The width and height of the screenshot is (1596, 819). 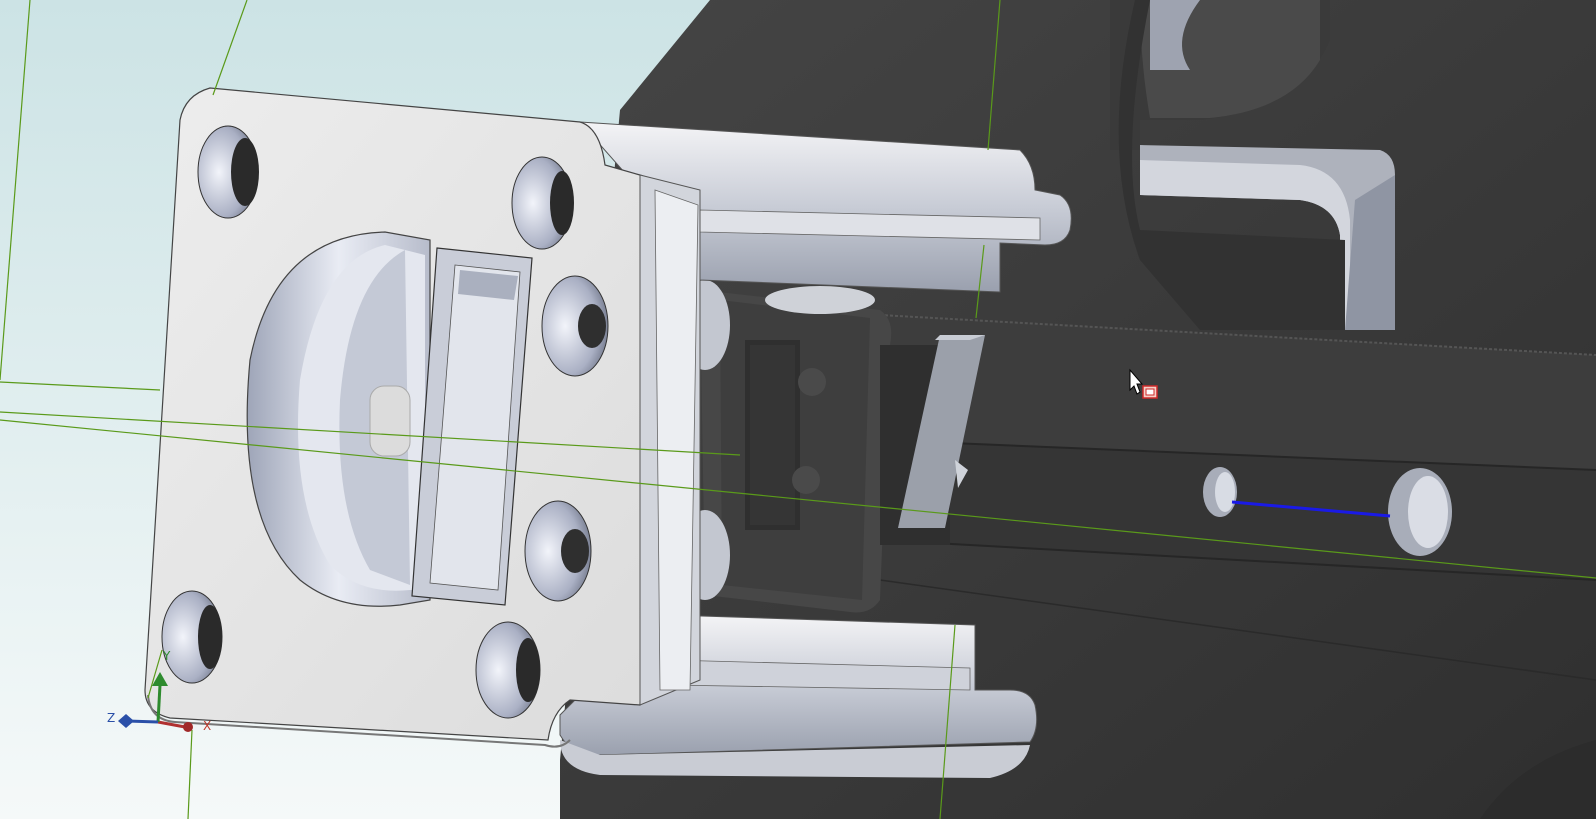 What do you see at coordinates (207, 726) in the screenshot?
I see `triad-x-label: X` at bounding box center [207, 726].